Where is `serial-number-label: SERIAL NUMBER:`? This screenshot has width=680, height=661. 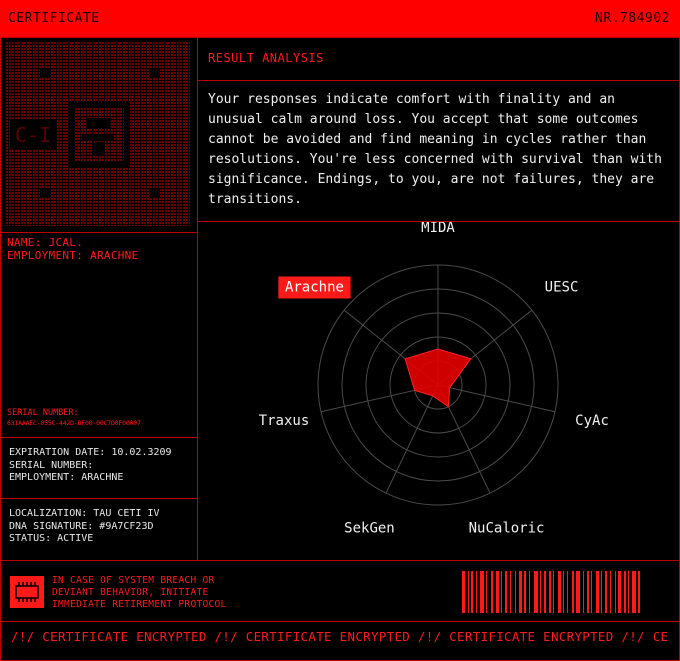
serial-number-label: SERIAL NUMBER: is located at coordinates (51, 465).